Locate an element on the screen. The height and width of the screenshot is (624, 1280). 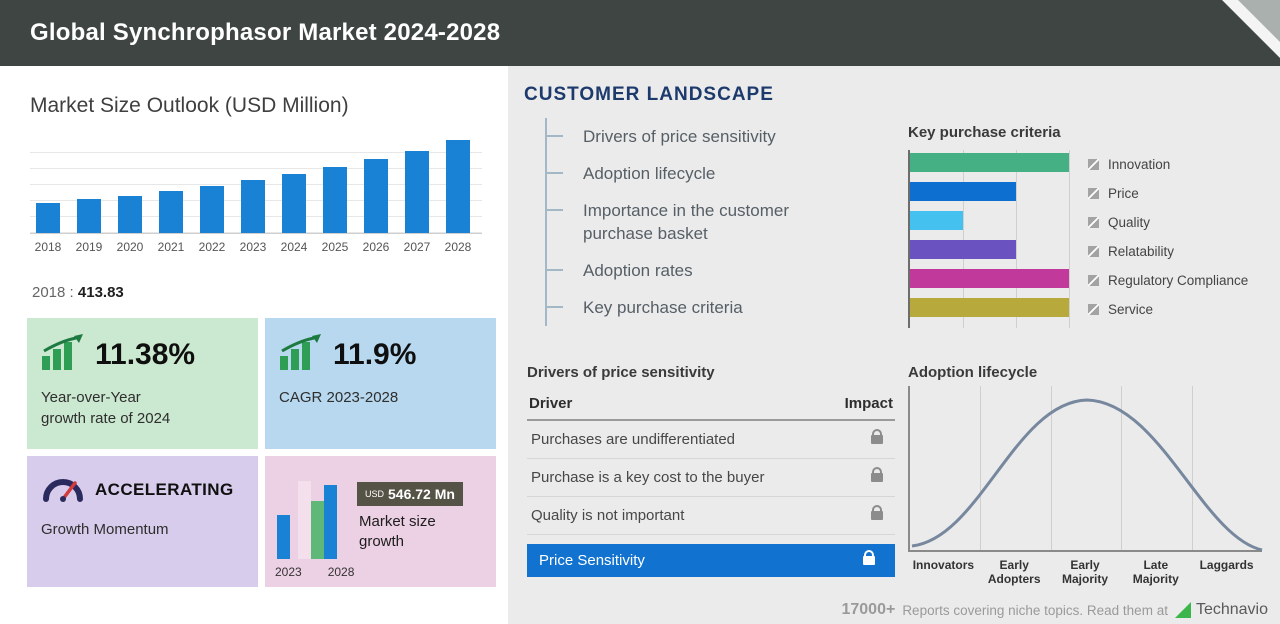
market-size-bar-2026 is located at coordinates (376, 196).